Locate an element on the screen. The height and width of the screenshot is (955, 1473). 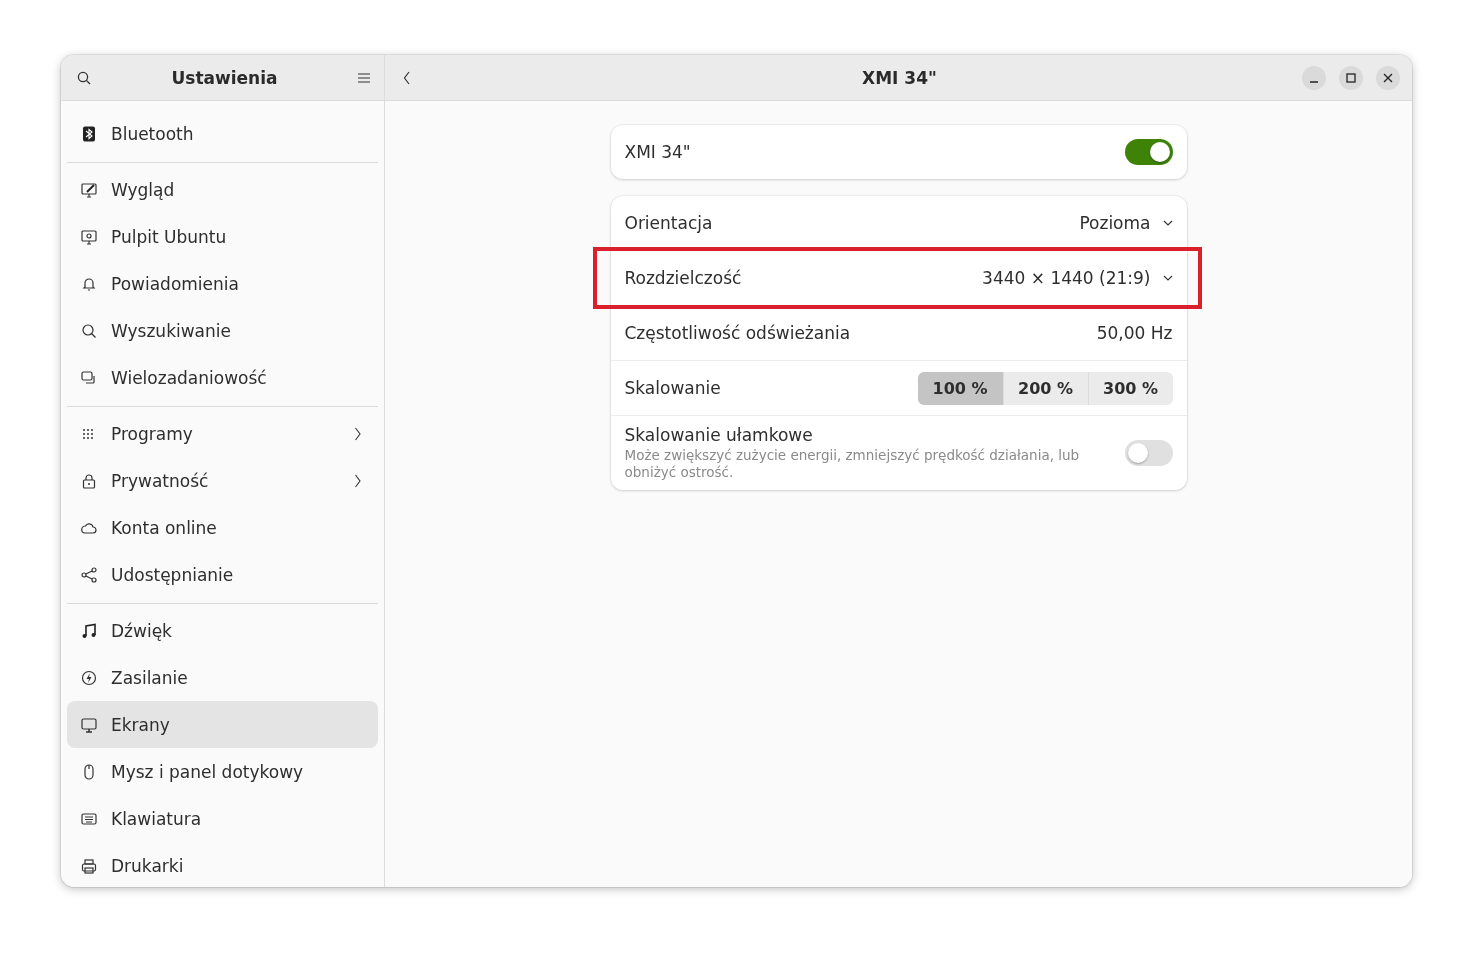
monitor-name: XMI 34" is located at coordinates (657, 152).